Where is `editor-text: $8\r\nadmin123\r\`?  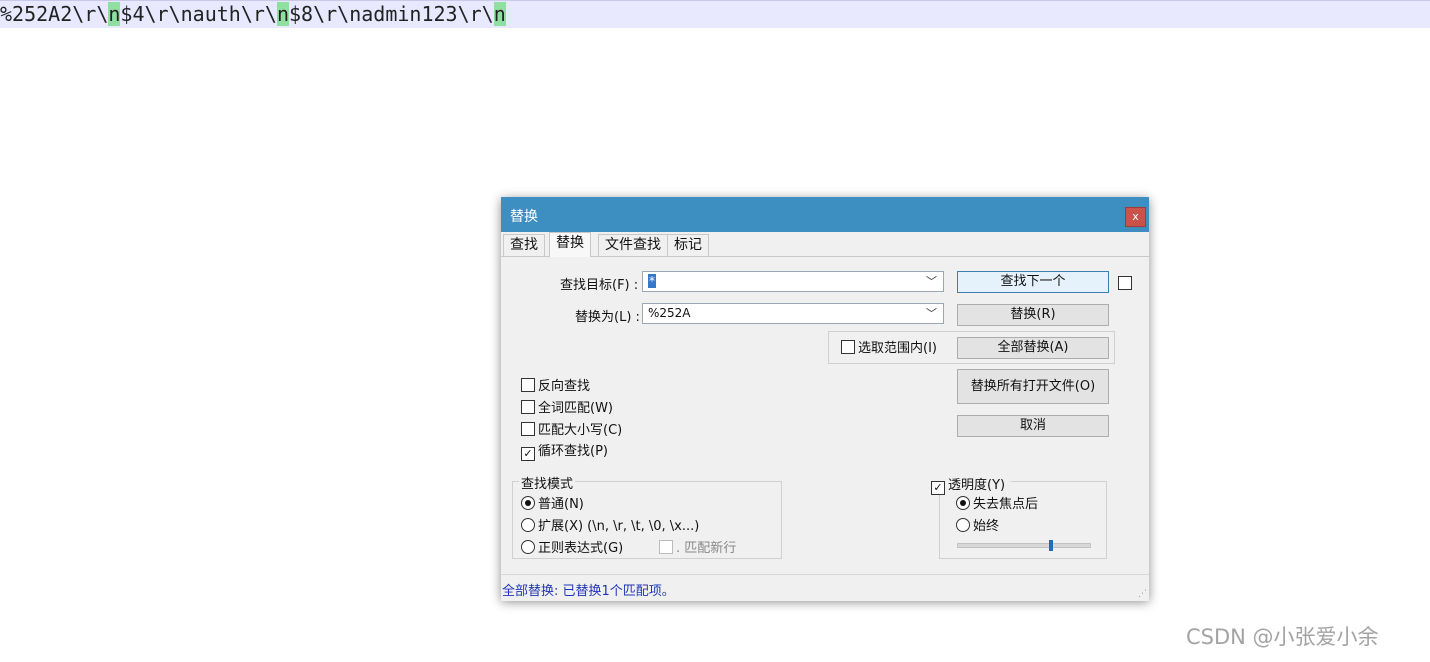
editor-text: $8\r\nadmin123\r\ is located at coordinates (391, 14).